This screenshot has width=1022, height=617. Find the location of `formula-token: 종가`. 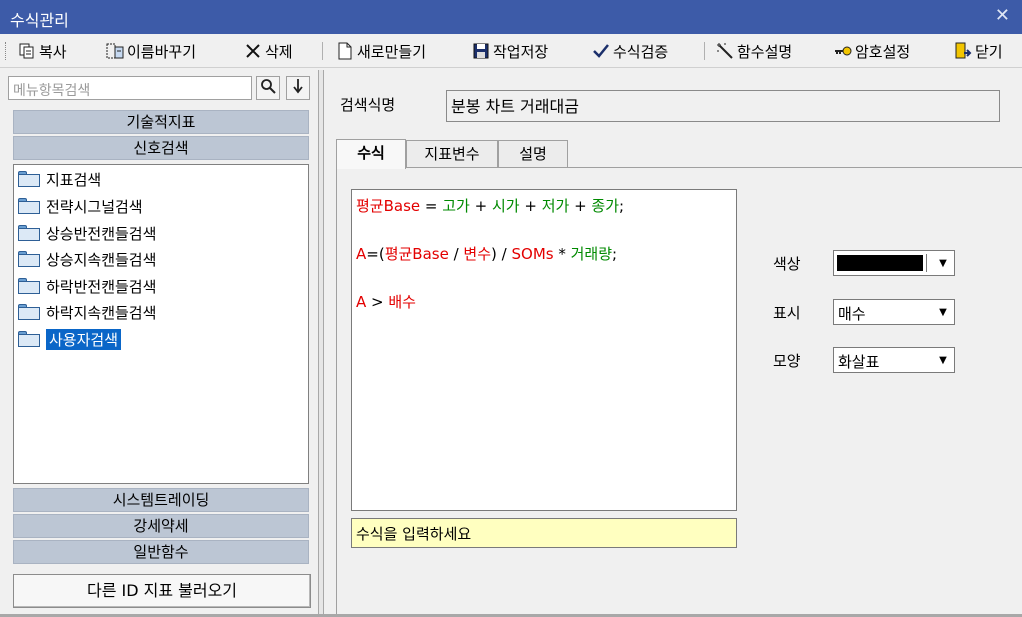

formula-token: 종가 is located at coordinates (605, 206).